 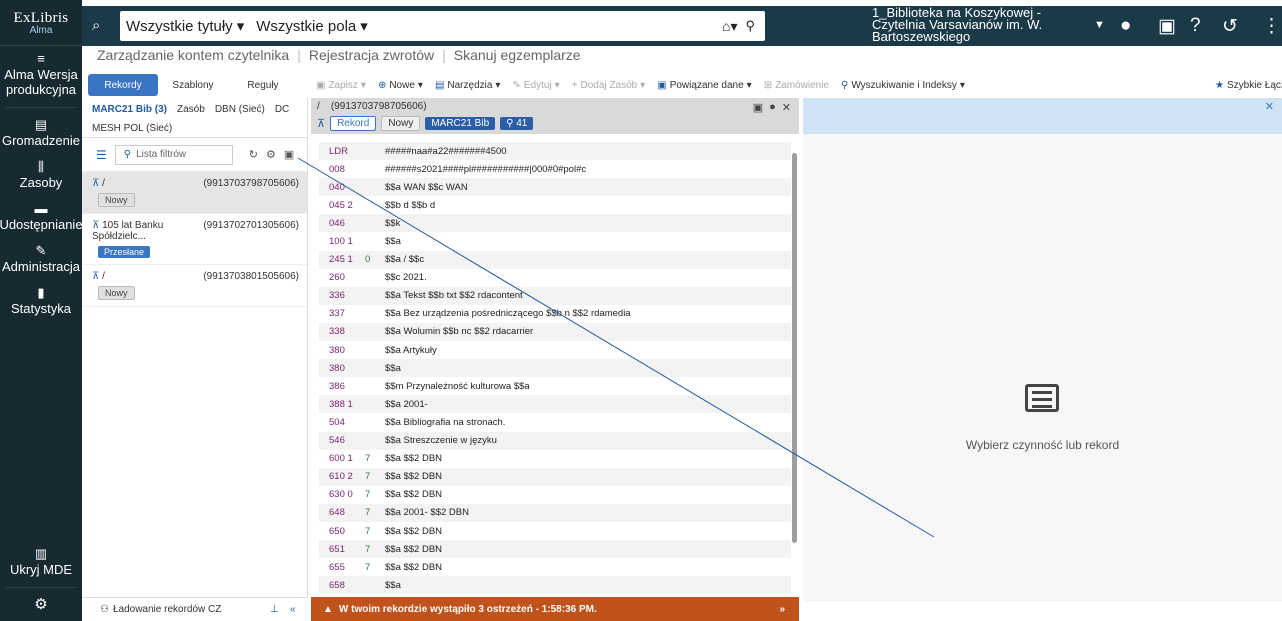 I want to click on marc-field-row: 100 1 $$a, so click(x=555, y=241).